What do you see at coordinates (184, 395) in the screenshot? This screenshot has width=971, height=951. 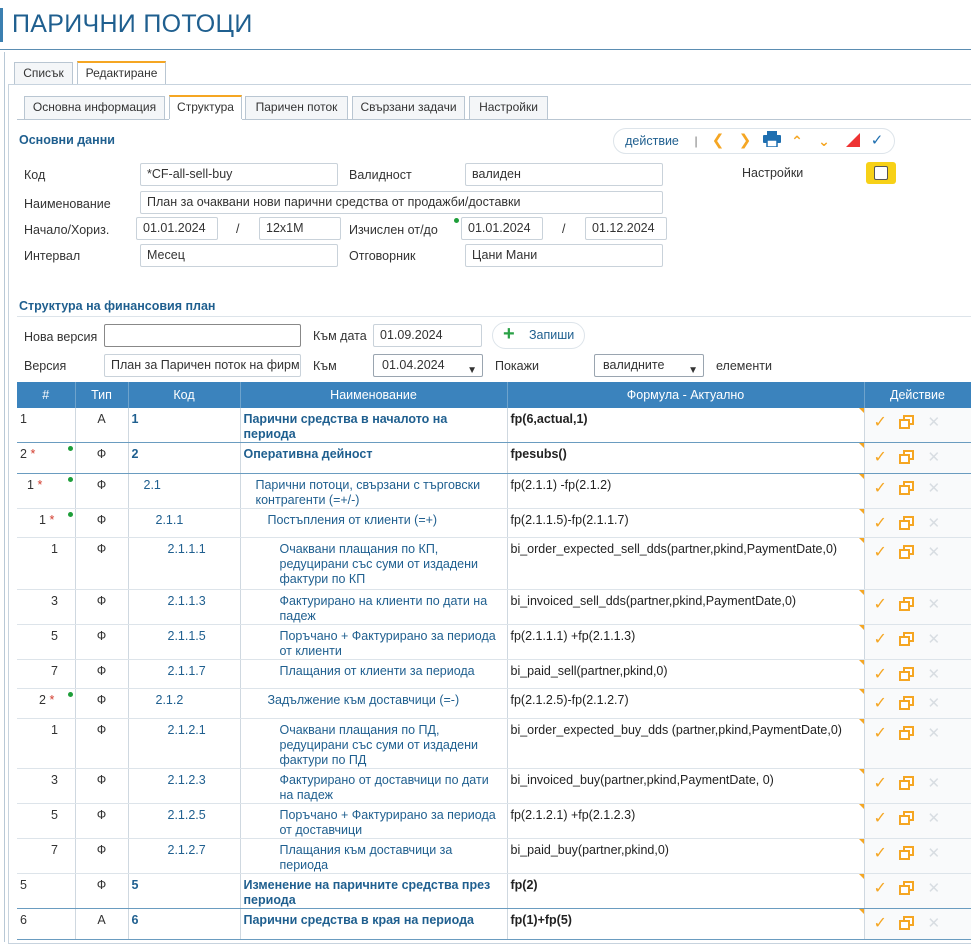 I see `col-header-code: Код` at bounding box center [184, 395].